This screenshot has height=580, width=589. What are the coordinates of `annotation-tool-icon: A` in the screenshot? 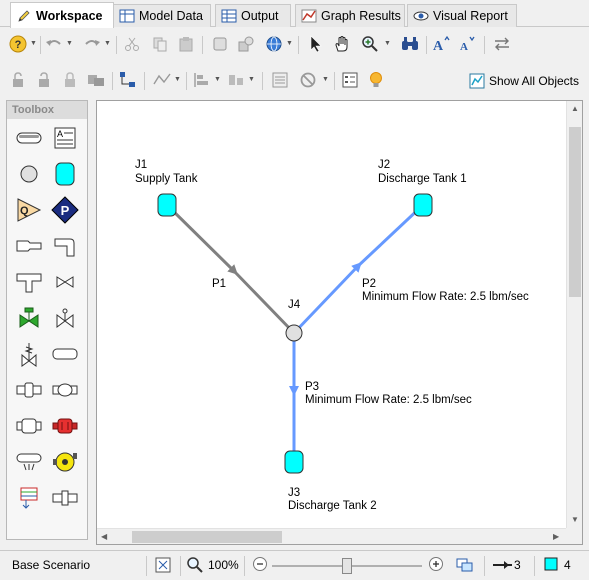 It's located at (65, 138).